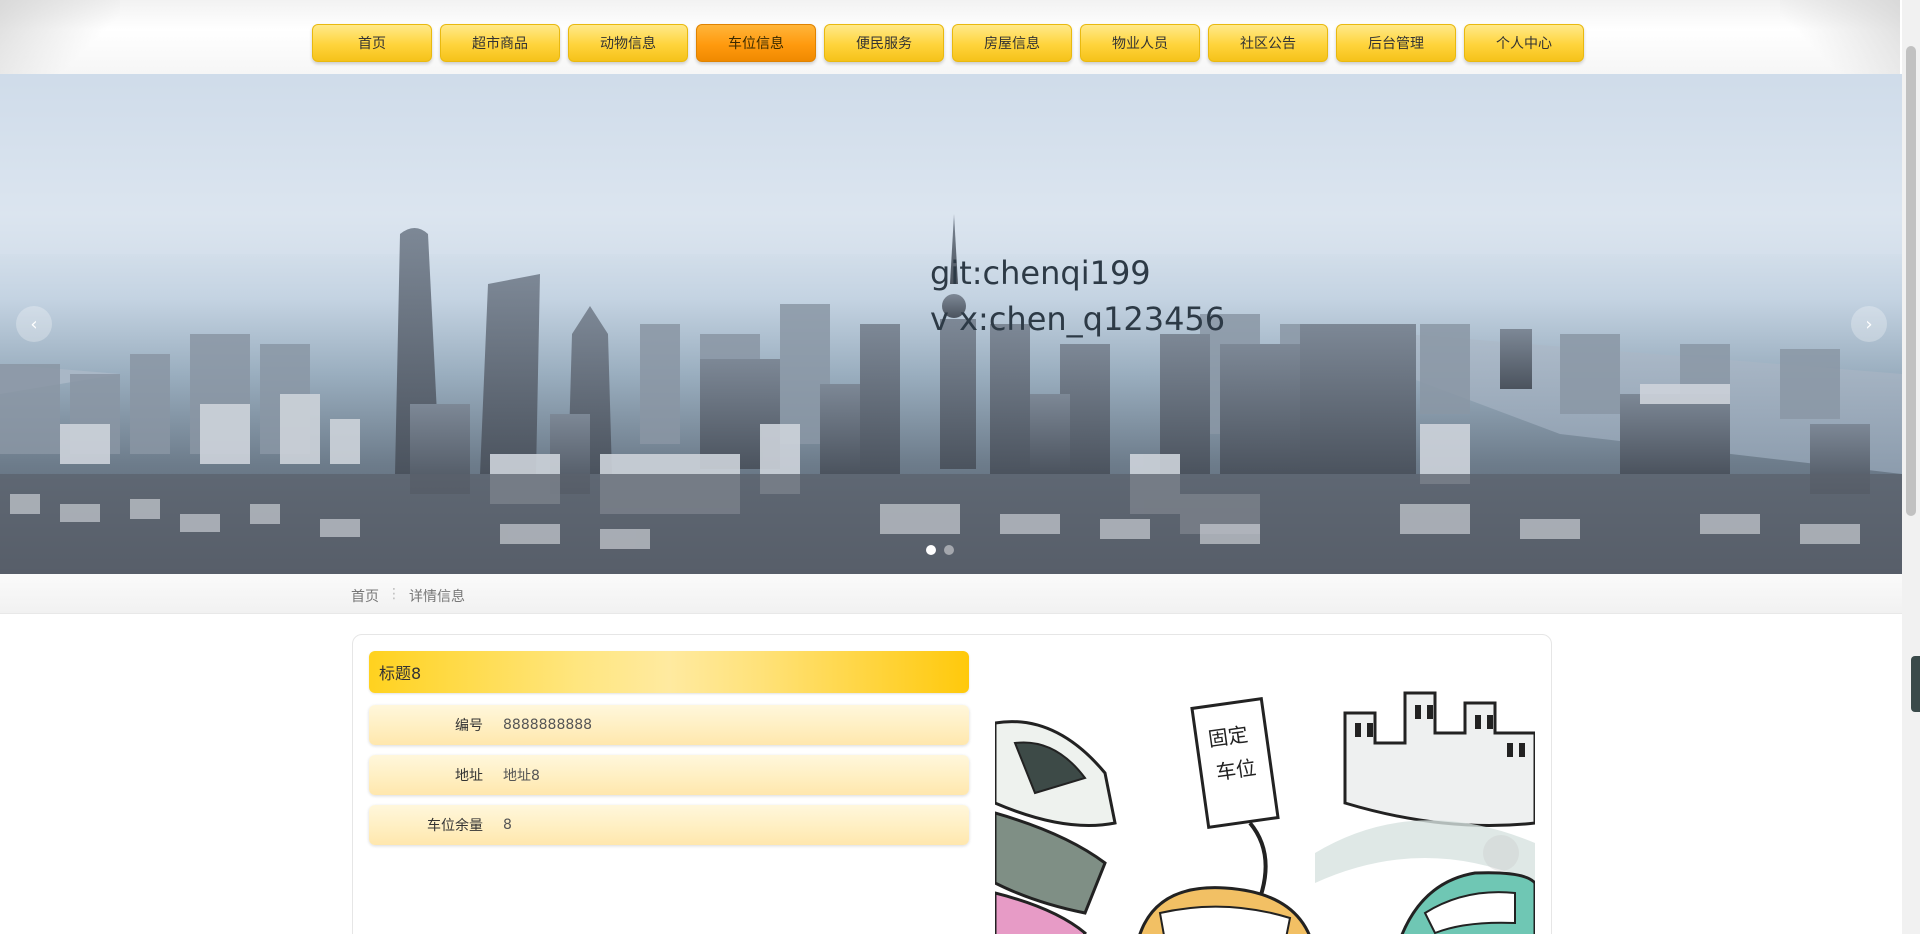 The height and width of the screenshot is (934, 1920). What do you see at coordinates (500, 43) in the screenshot?
I see `nav-item-supermarket: 超市商品` at bounding box center [500, 43].